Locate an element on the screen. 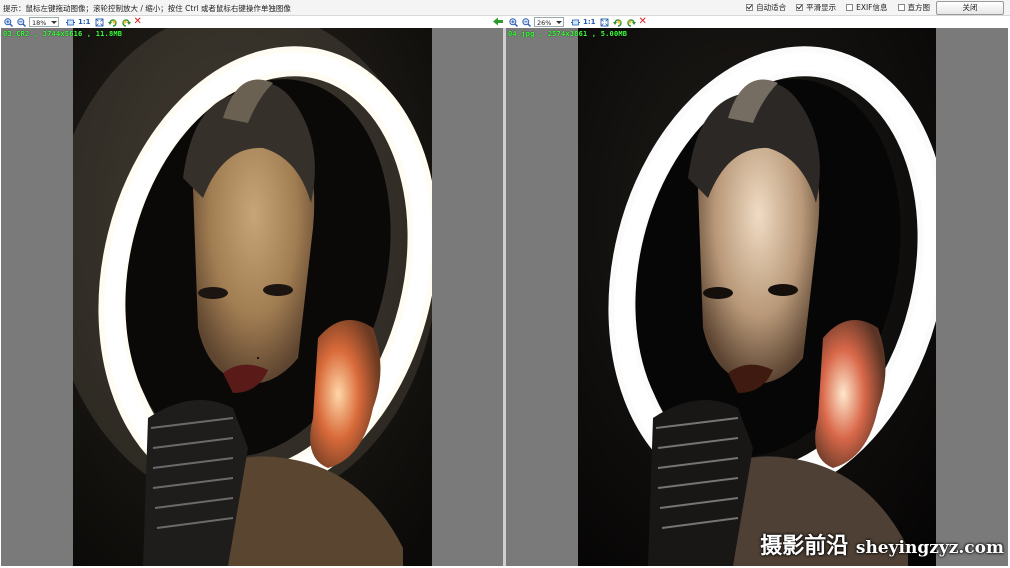 The image size is (1010, 568). left-toolbar: 18% 1:1 ✕ is located at coordinates (72, 22).